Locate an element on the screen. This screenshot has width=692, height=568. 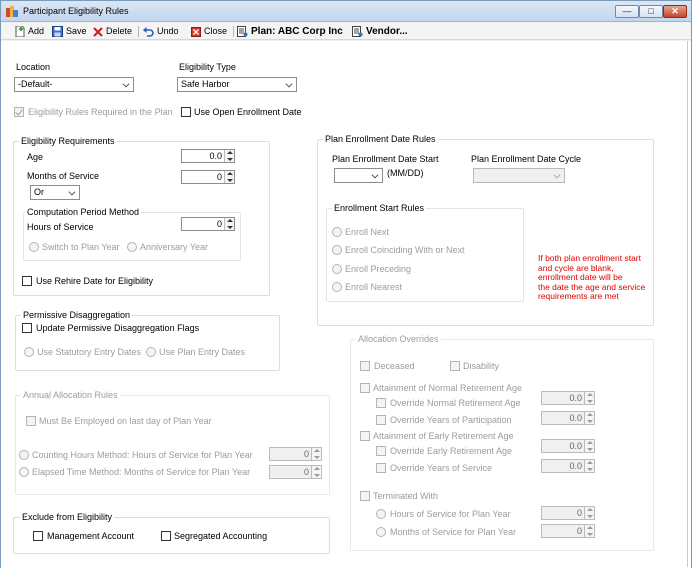
counting-hours-radio is located at coordinates (24, 455).